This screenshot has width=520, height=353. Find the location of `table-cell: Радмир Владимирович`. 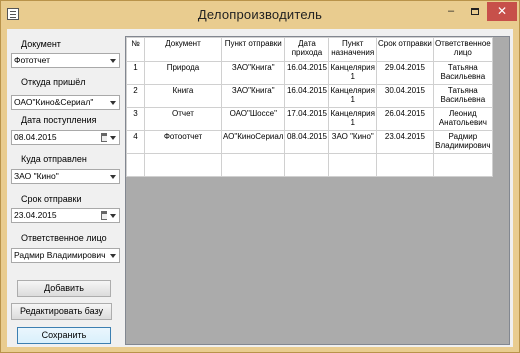

table-cell: Радмир Владимирович is located at coordinates (462, 142).